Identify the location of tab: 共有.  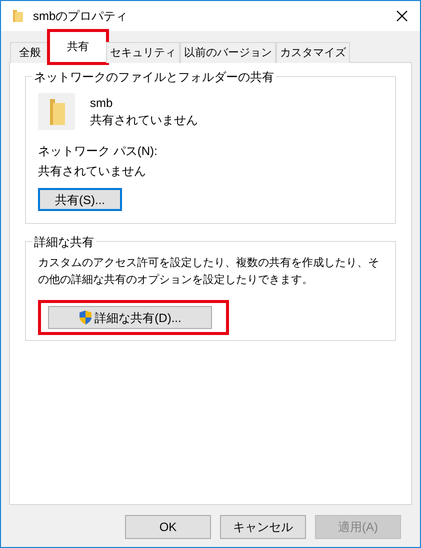
(78, 47).